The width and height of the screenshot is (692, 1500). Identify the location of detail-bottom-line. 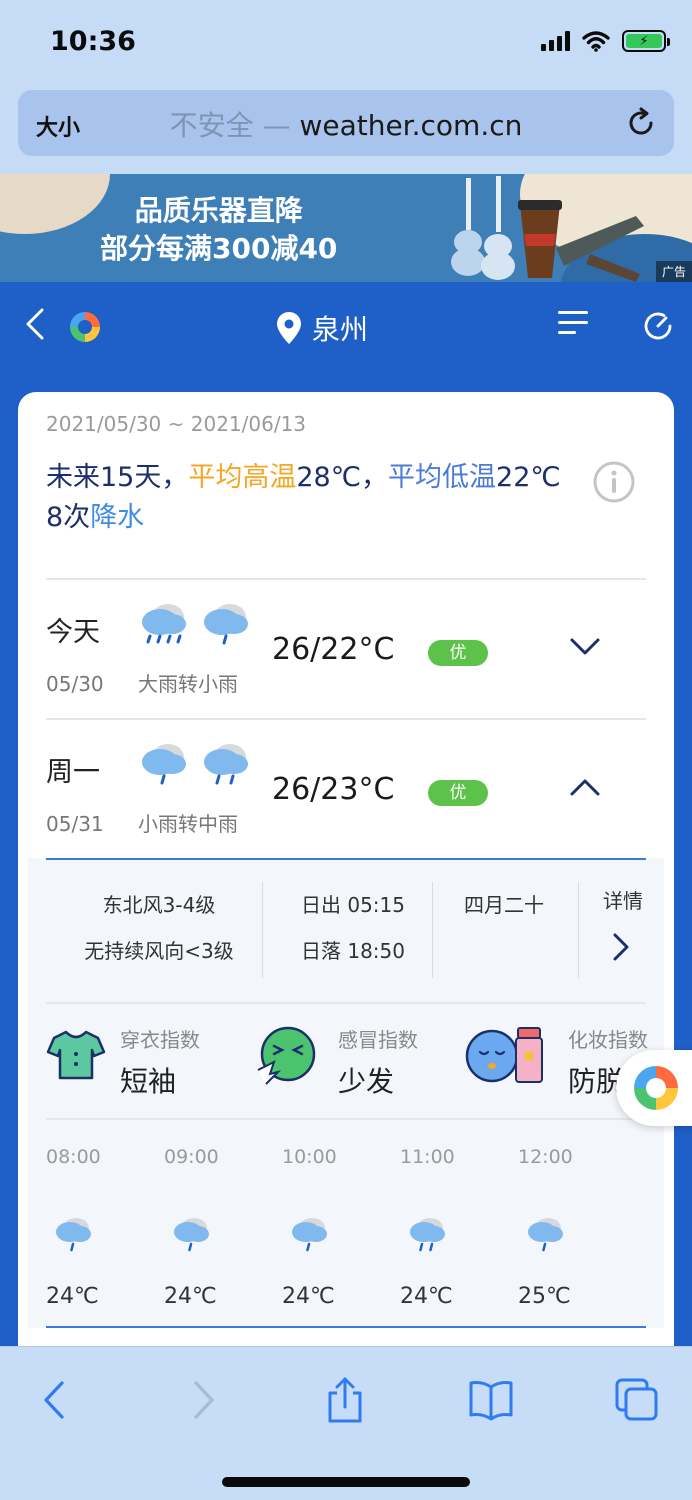
(346, 1327).